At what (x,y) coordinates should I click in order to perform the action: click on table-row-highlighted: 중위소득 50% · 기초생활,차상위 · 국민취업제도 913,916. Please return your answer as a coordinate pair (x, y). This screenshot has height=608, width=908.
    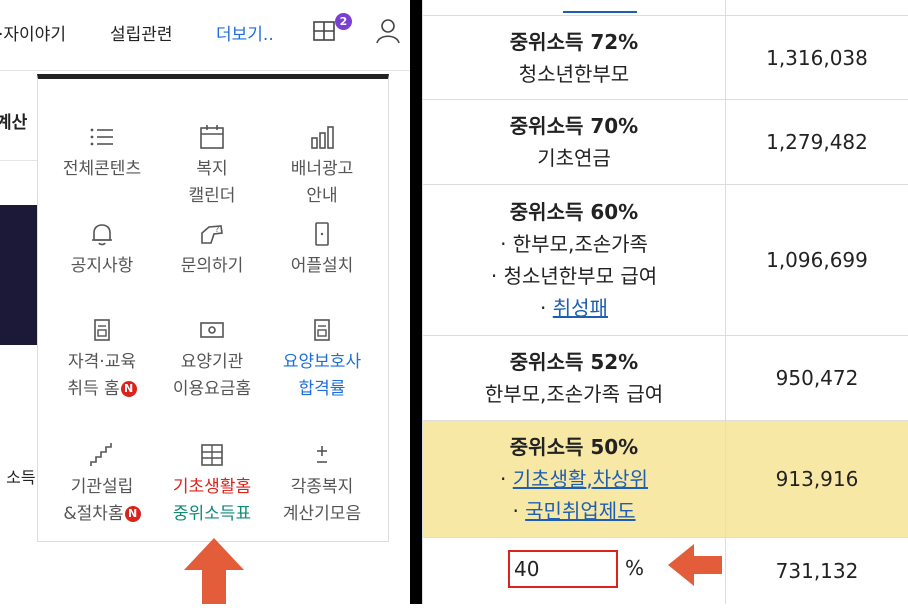
    Looking at the image, I should click on (665, 479).